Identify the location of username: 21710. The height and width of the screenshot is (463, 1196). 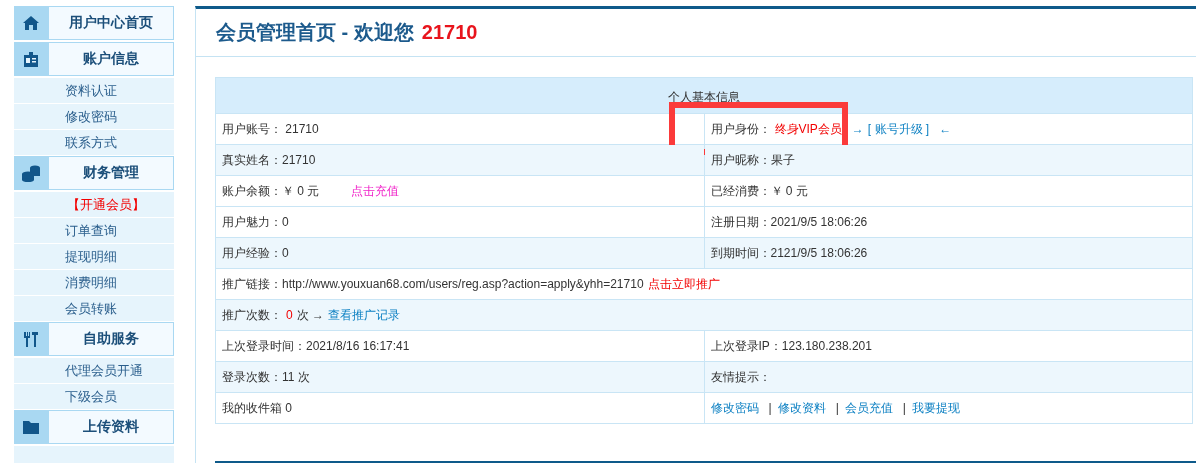
(449, 32).